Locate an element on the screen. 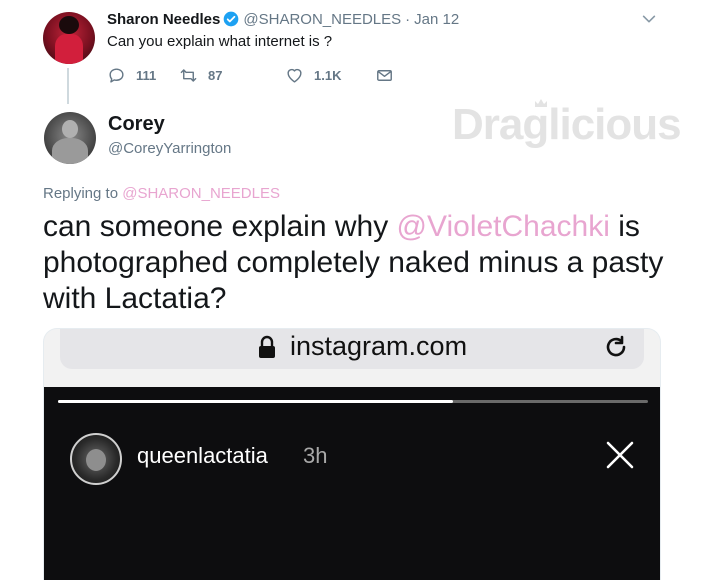 Image resolution: width=701 pixels, height=580 pixels. story-timestamp: 3h is located at coordinates (315, 455).